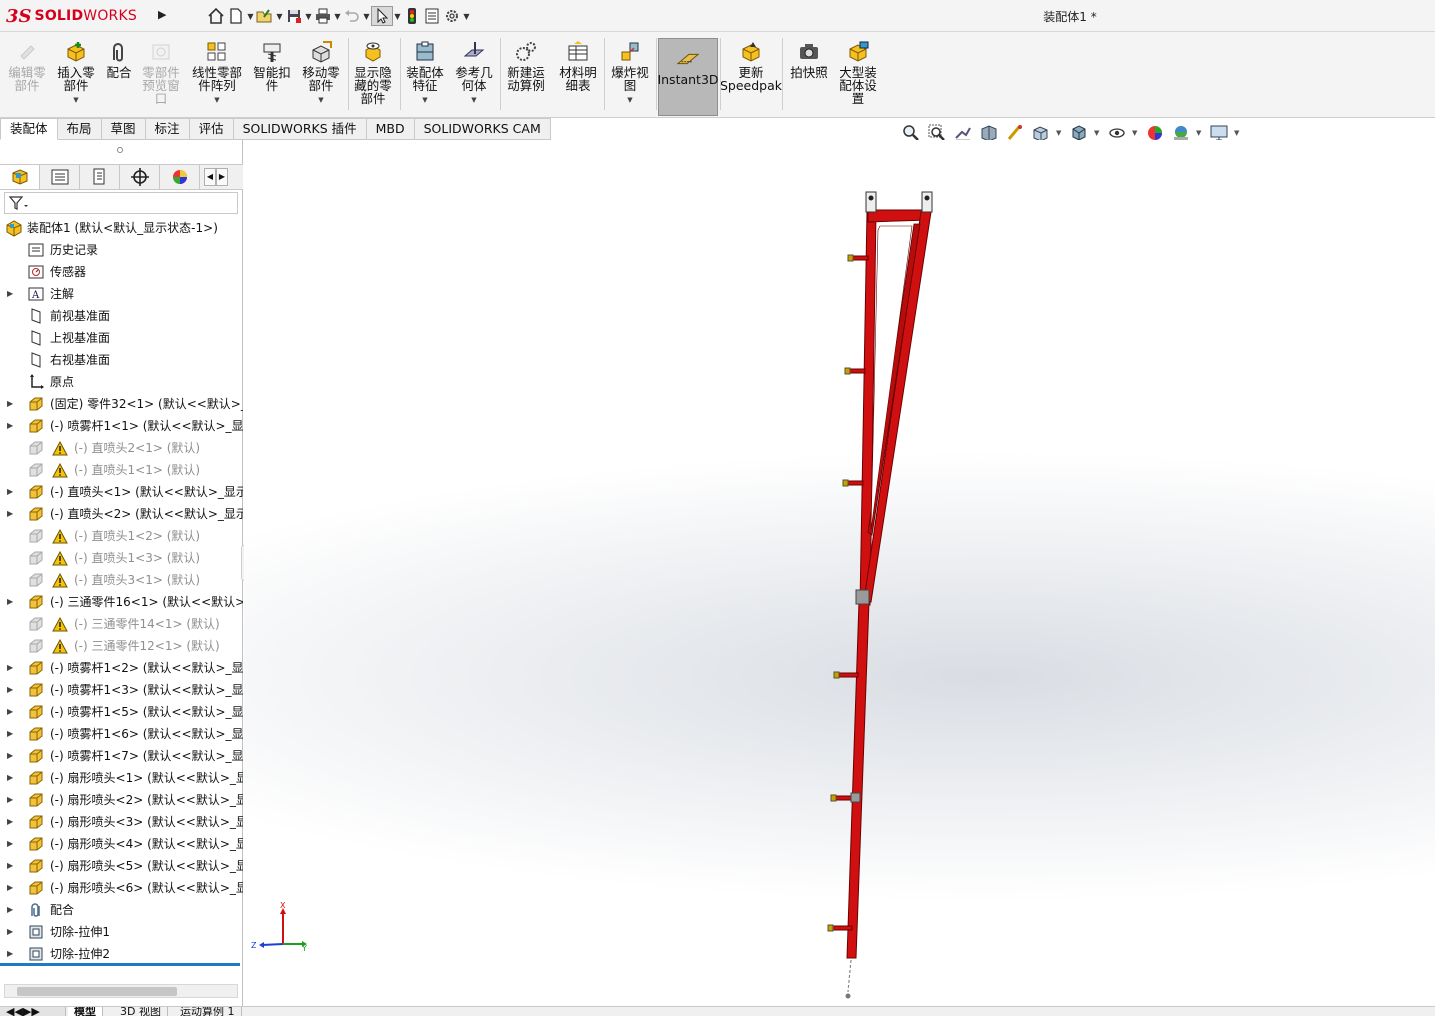 Image resolution: width=1435 pixels, height=1016 pixels. Describe the element at coordinates (688, 77) in the screenshot. I see `instant3d-button: Instant3D` at that location.